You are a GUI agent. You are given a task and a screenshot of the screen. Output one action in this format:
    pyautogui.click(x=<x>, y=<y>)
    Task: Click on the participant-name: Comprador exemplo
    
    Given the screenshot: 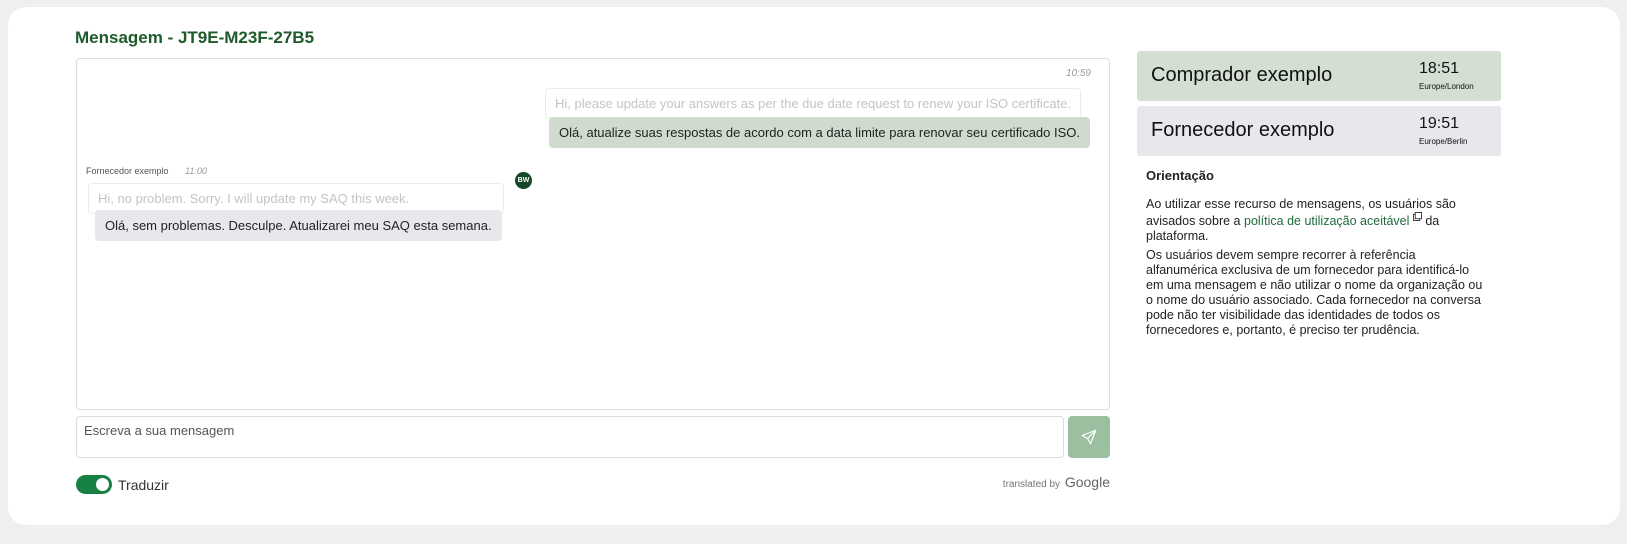 What is the action you would take?
    pyautogui.click(x=1242, y=75)
    